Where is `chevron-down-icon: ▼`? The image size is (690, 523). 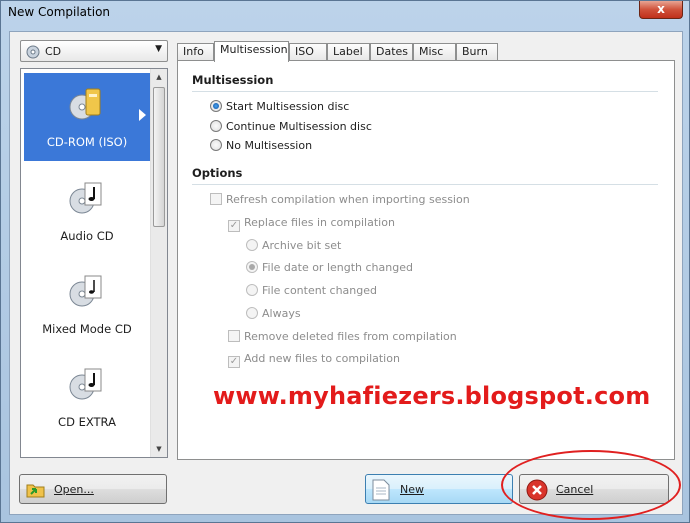
chevron-down-icon: ▼ is located at coordinates (158, 49).